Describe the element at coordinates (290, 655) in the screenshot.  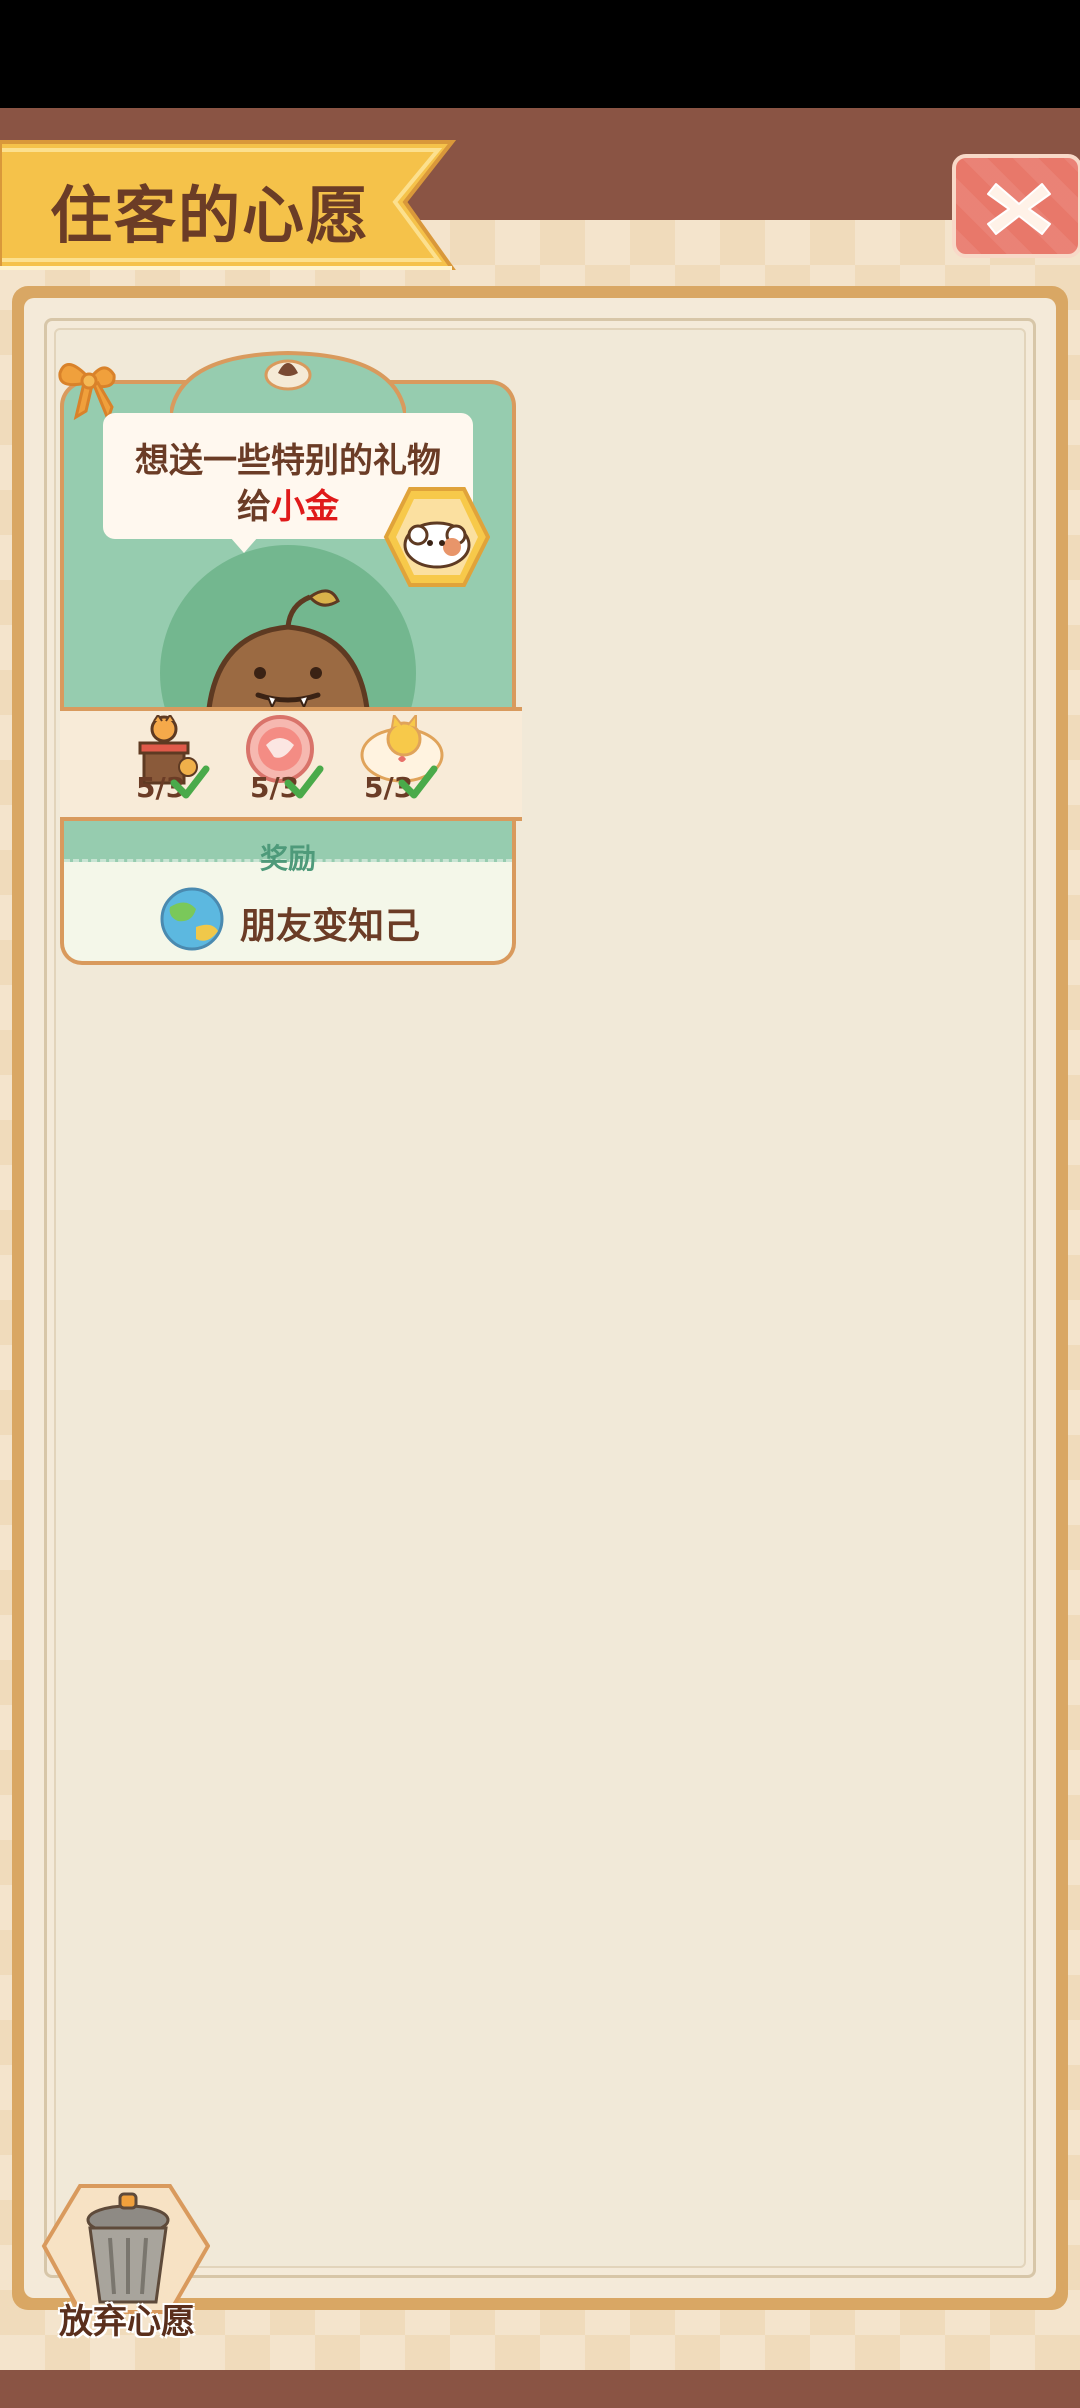
I see `wish-card: 想送一些特别的礼物 给小金 5/3 5/3 5/3 奖励 朋友变知己` at that location.